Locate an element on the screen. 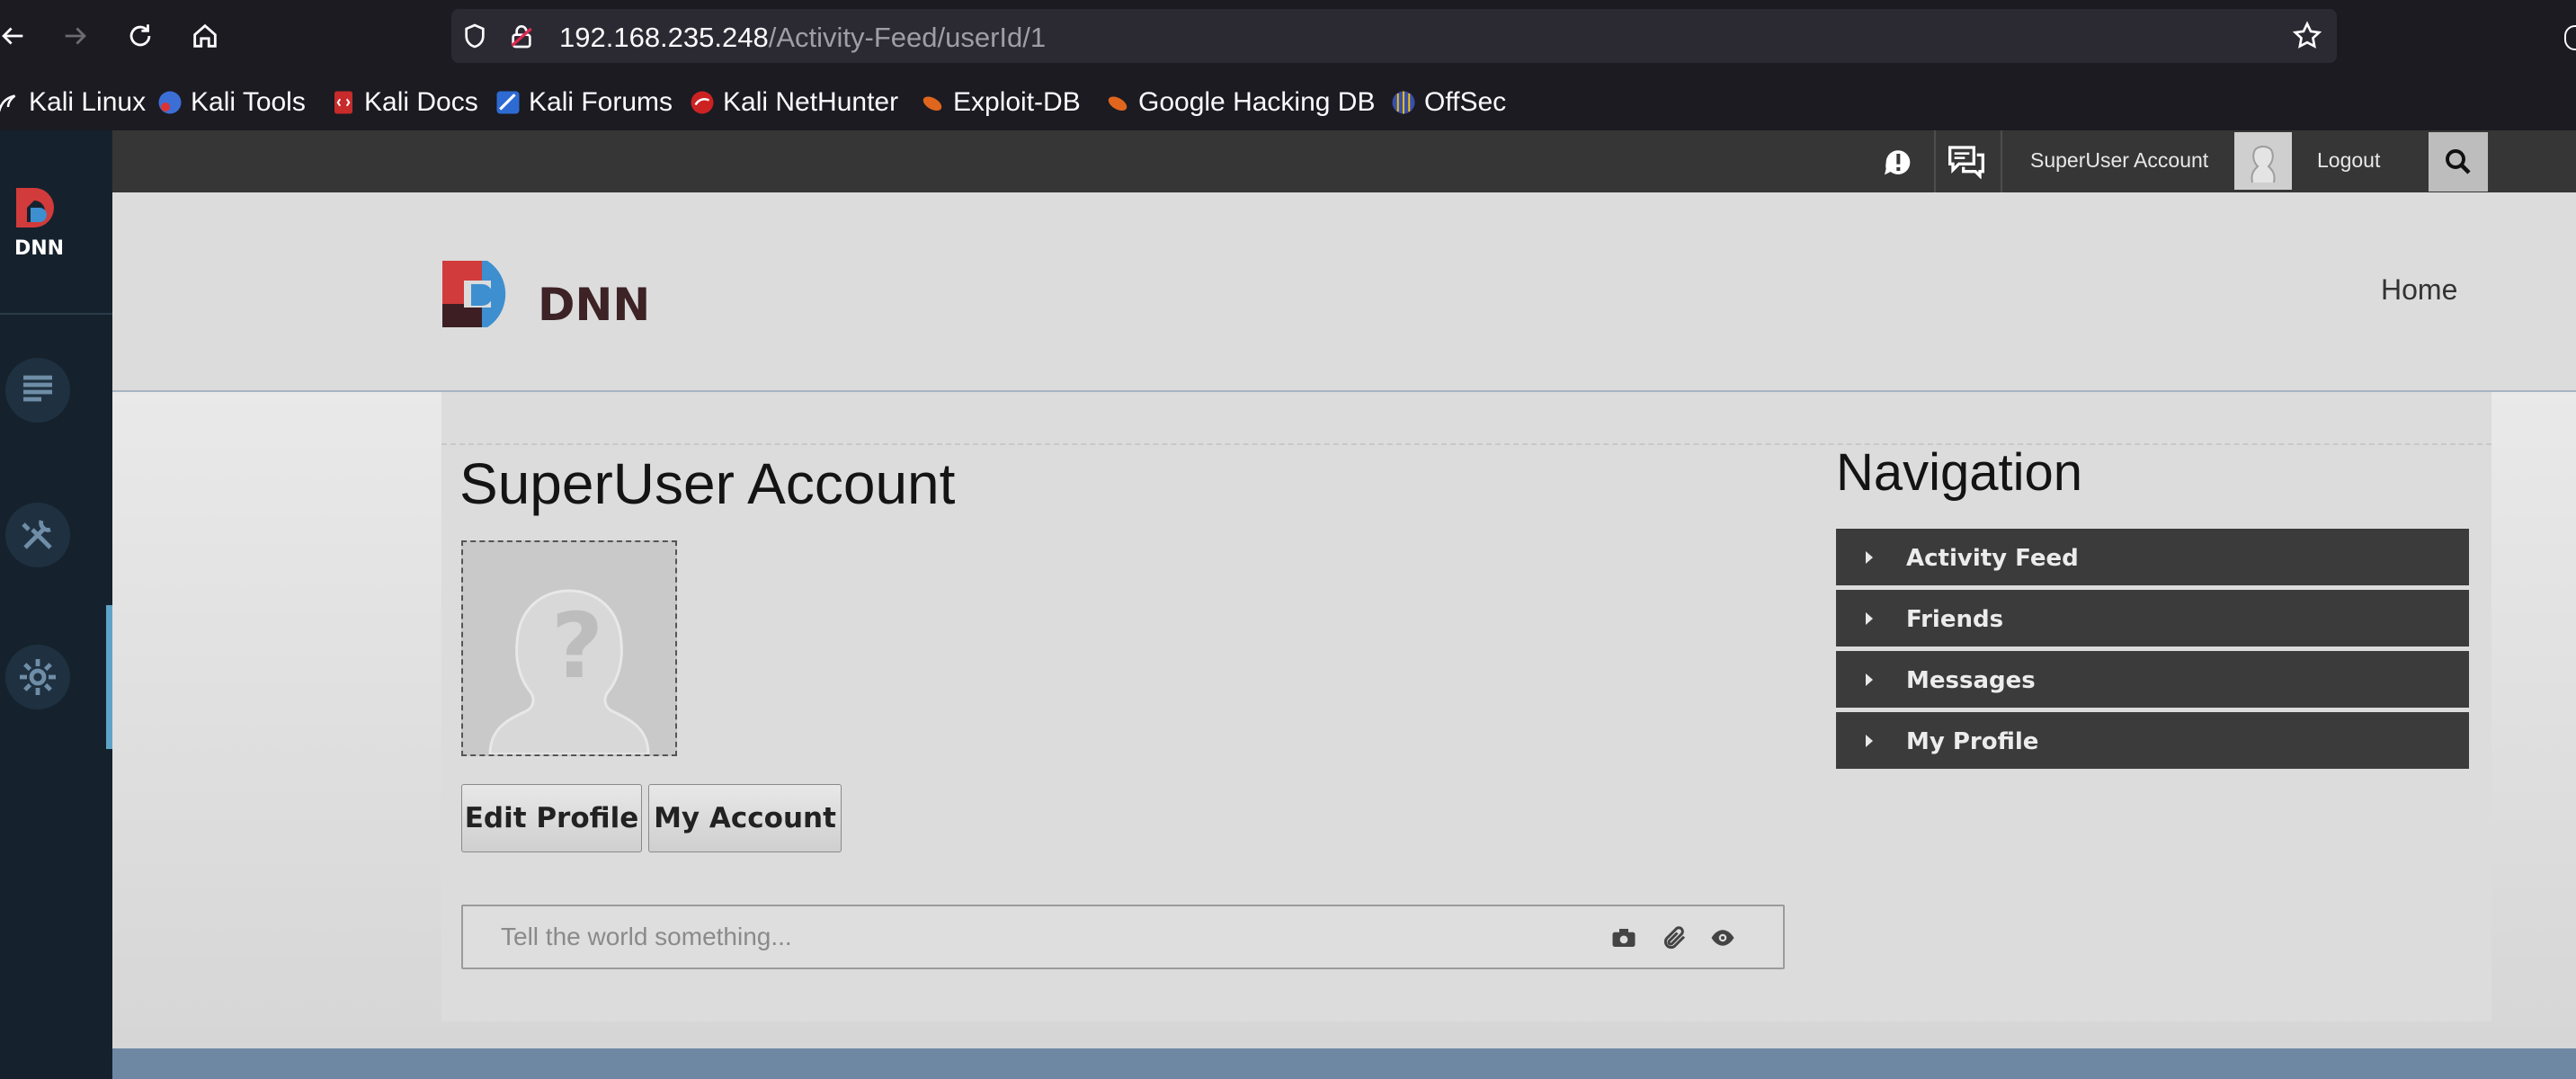 This screenshot has width=2576, height=1079. bookmark-kali-linux: Kali Linux is located at coordinates (73, 102).